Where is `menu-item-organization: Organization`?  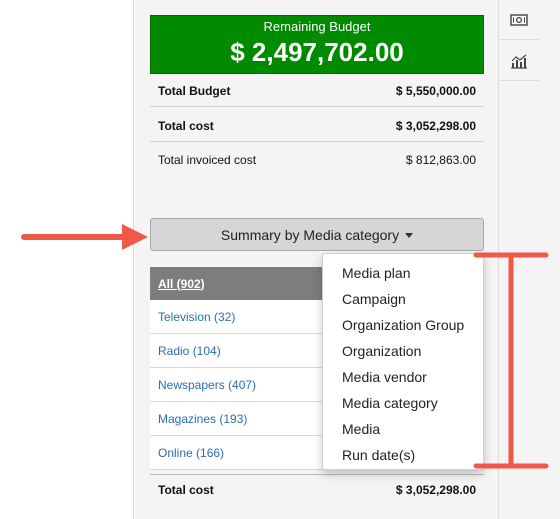 menu-item-organization: Organization is located at coordinates (403, 351).